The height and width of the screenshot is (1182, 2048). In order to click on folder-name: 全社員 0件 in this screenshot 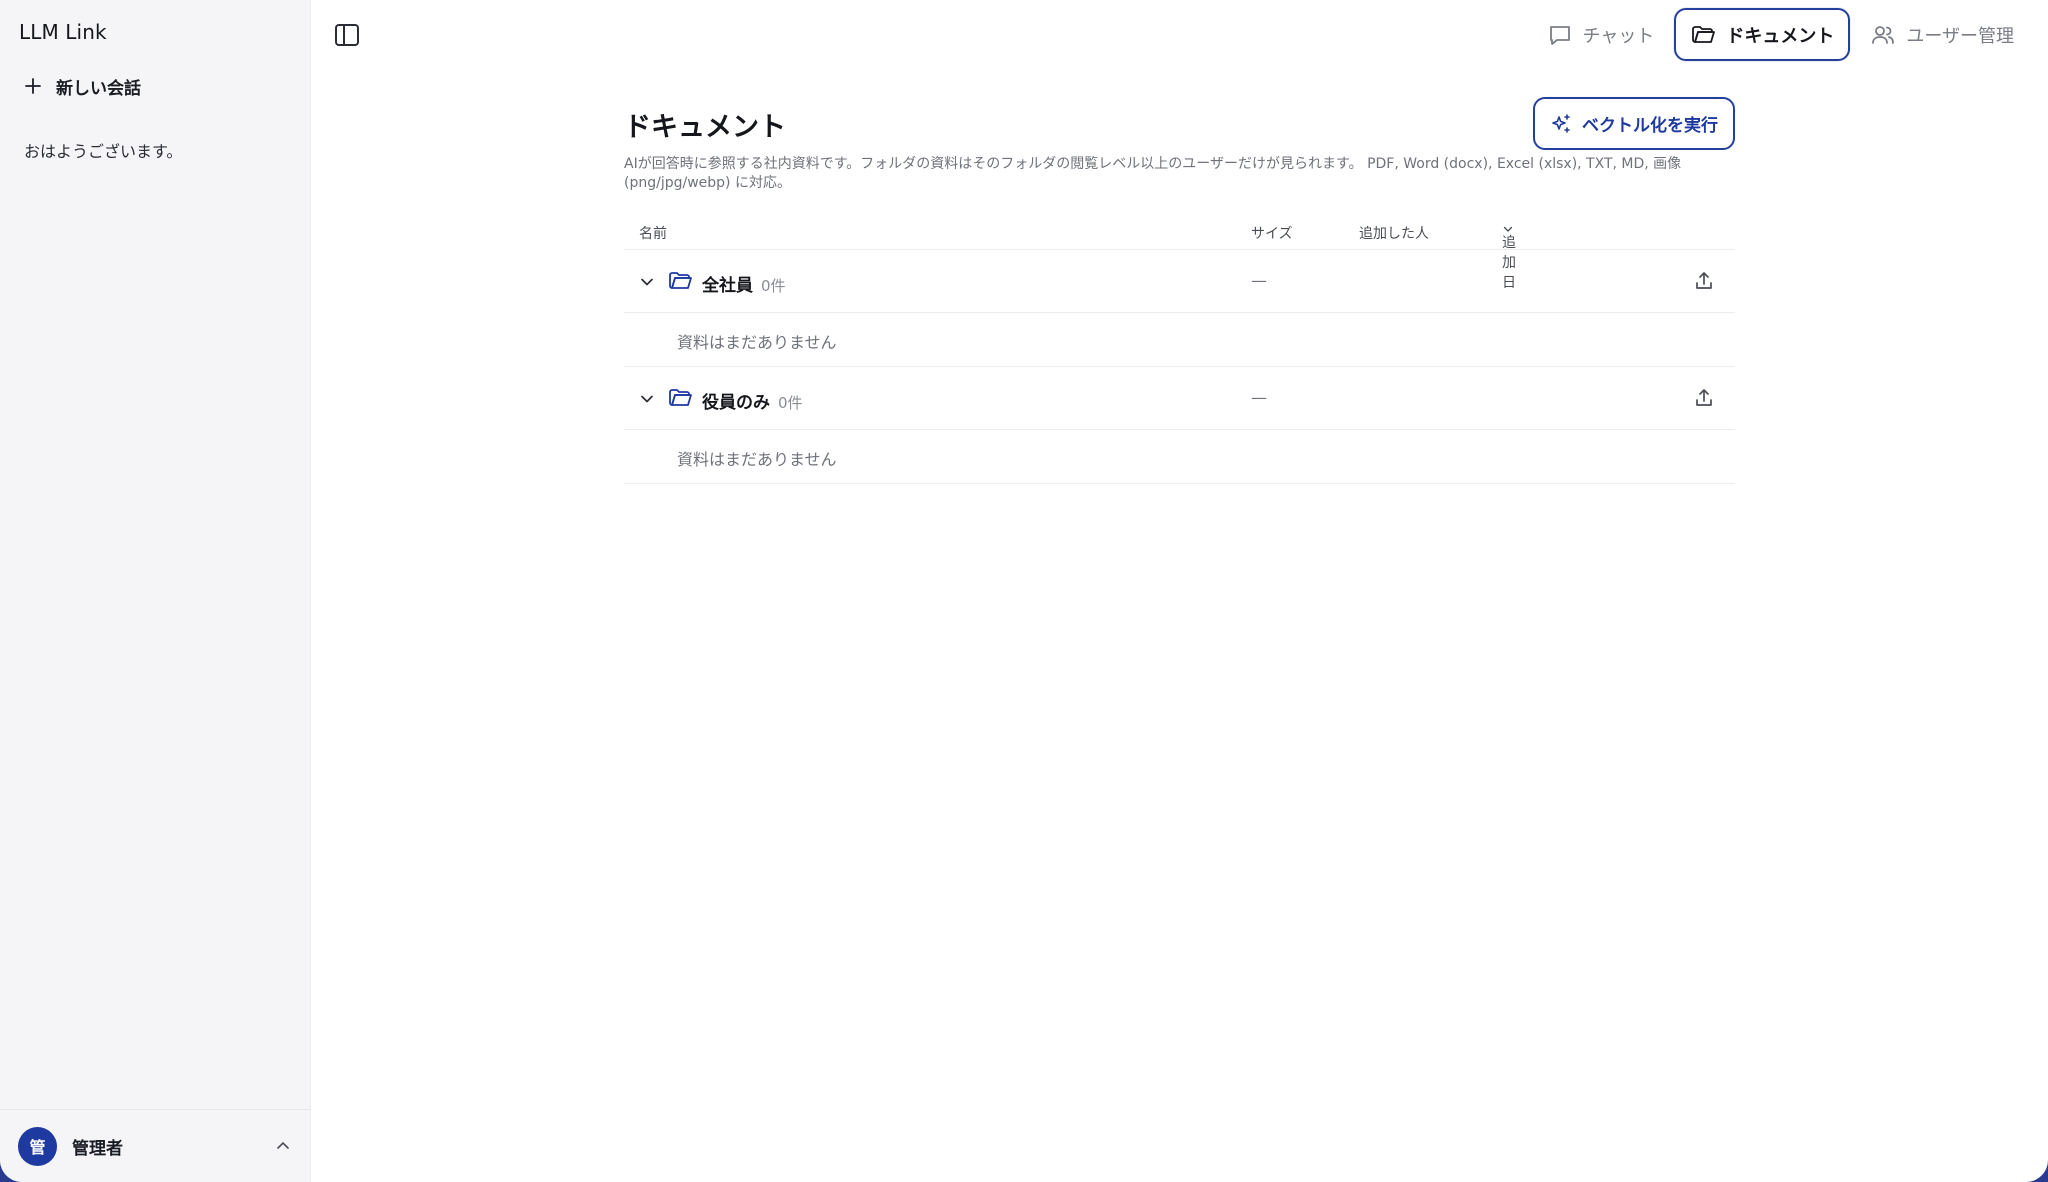, I will do `click(744, 283)`.